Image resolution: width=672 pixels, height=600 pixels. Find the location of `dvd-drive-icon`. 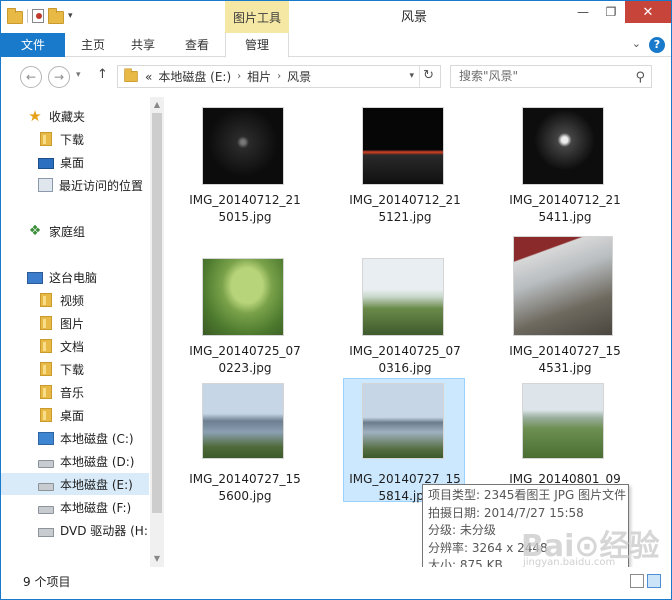

dvd-drive-icon is located at coordinates (46, 532).